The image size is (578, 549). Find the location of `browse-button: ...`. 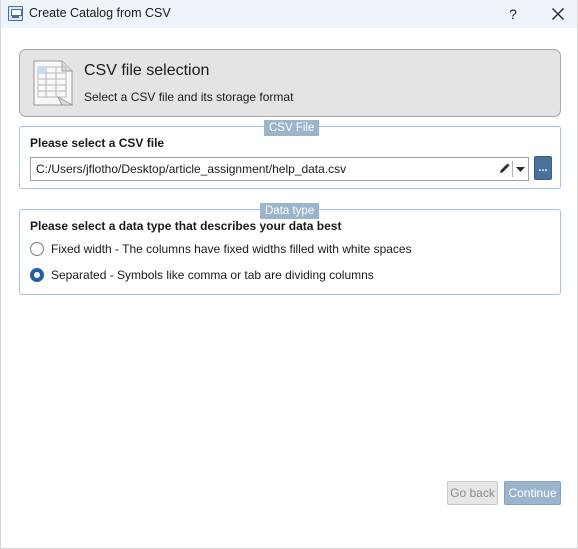

browse-button: ... is located at coordinates (543, 168).